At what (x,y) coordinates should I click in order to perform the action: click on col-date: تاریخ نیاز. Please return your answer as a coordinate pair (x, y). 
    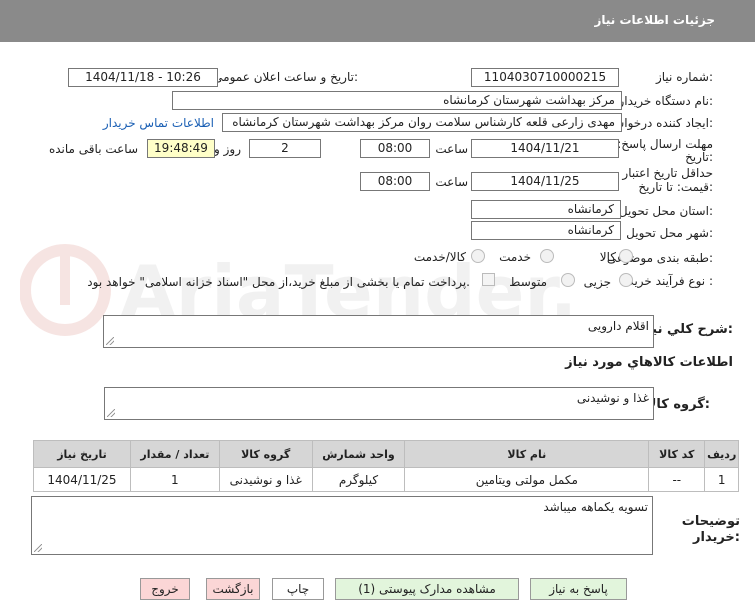
    Looking at the image, I should click on (82, 454).